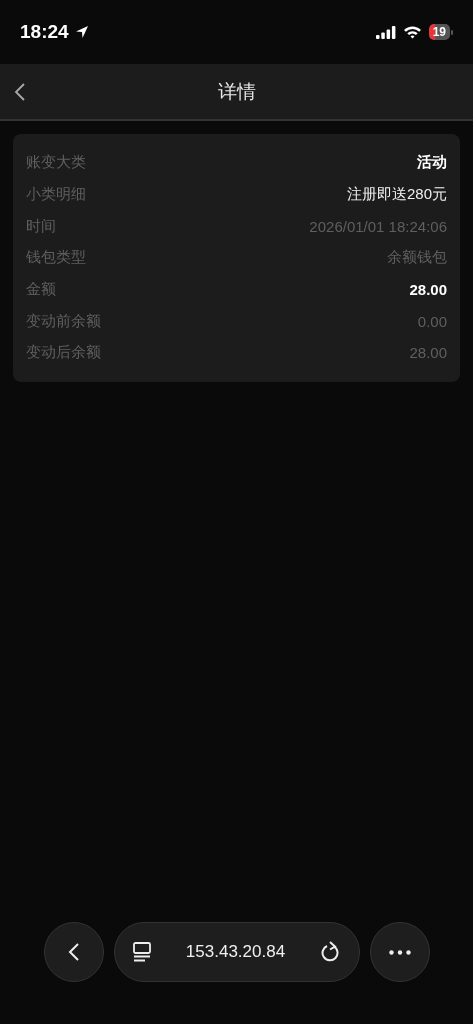 Image resolution: width=473 pixels, height=1024 pixels. Describe the element at coordinates (63, 353) in the screenshot. I see `detail-label: 变动后余额` at that location.